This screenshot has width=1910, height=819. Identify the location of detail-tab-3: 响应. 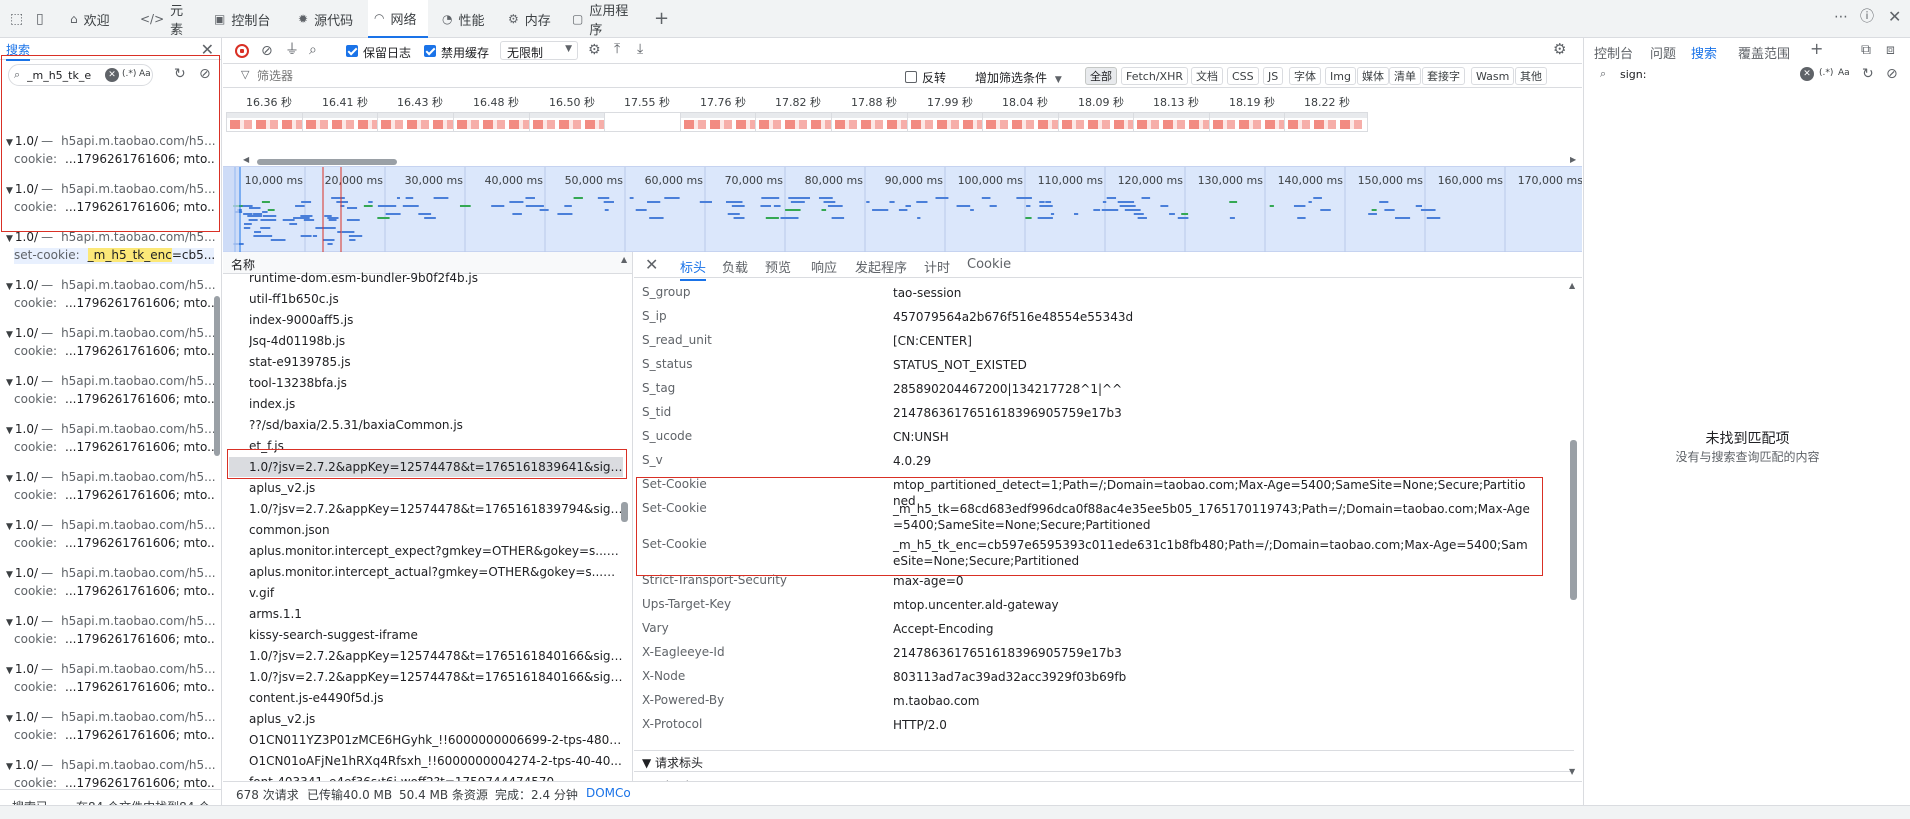
(824, 266).